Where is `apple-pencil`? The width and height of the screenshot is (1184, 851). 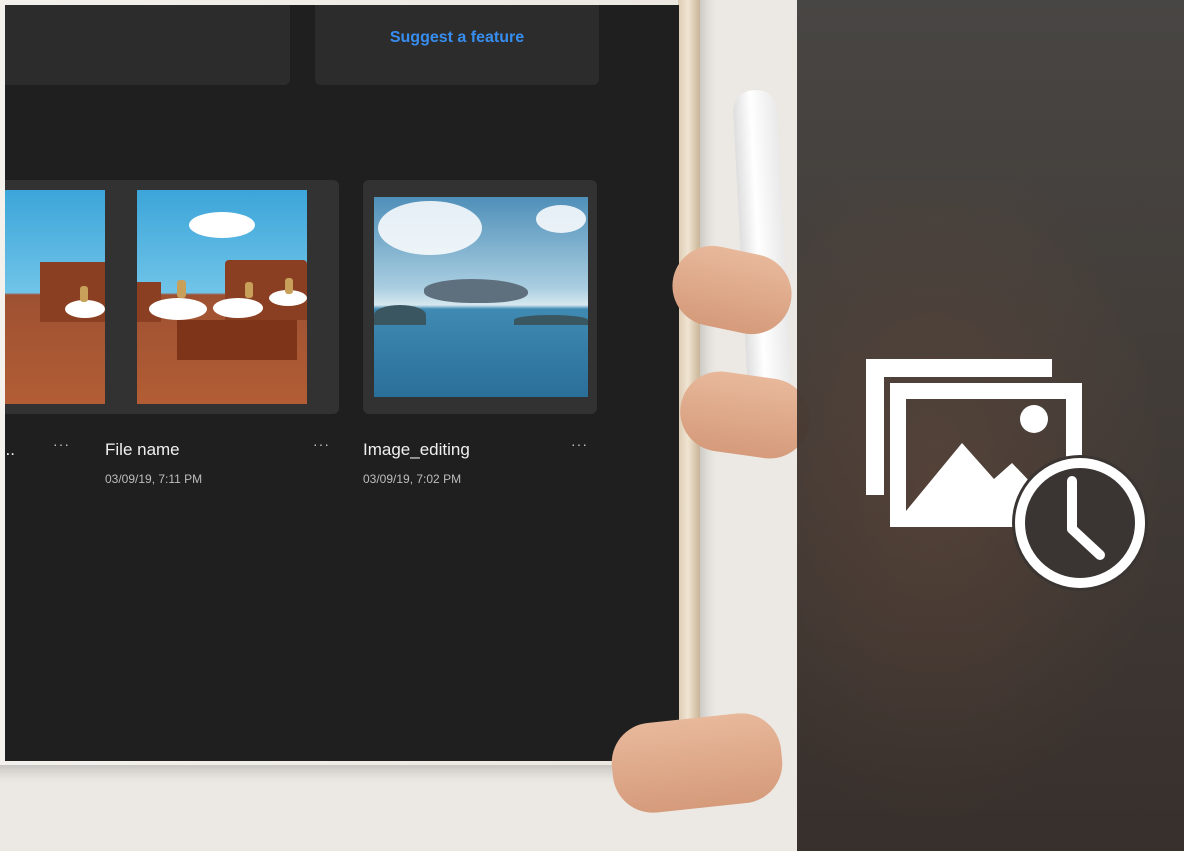 apple-pencil is located at coordinates (762, 240).